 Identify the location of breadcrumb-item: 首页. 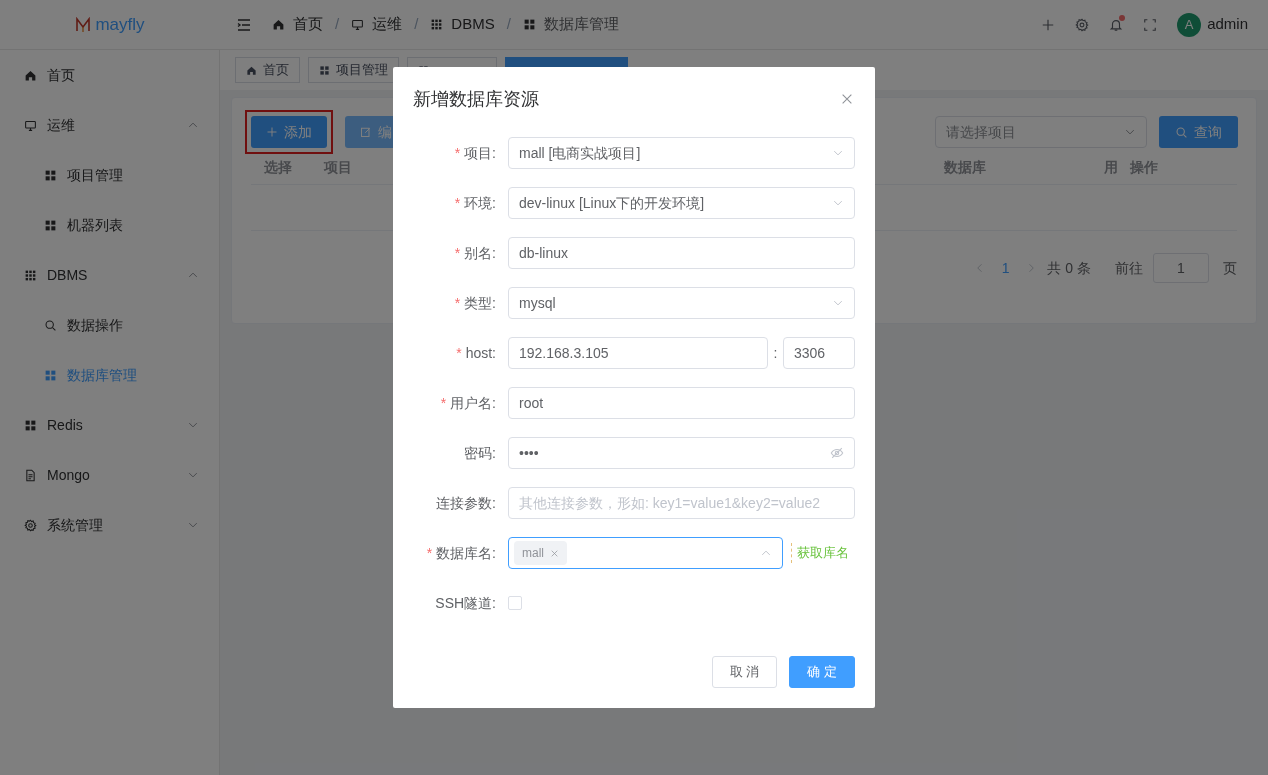
(308, 24).